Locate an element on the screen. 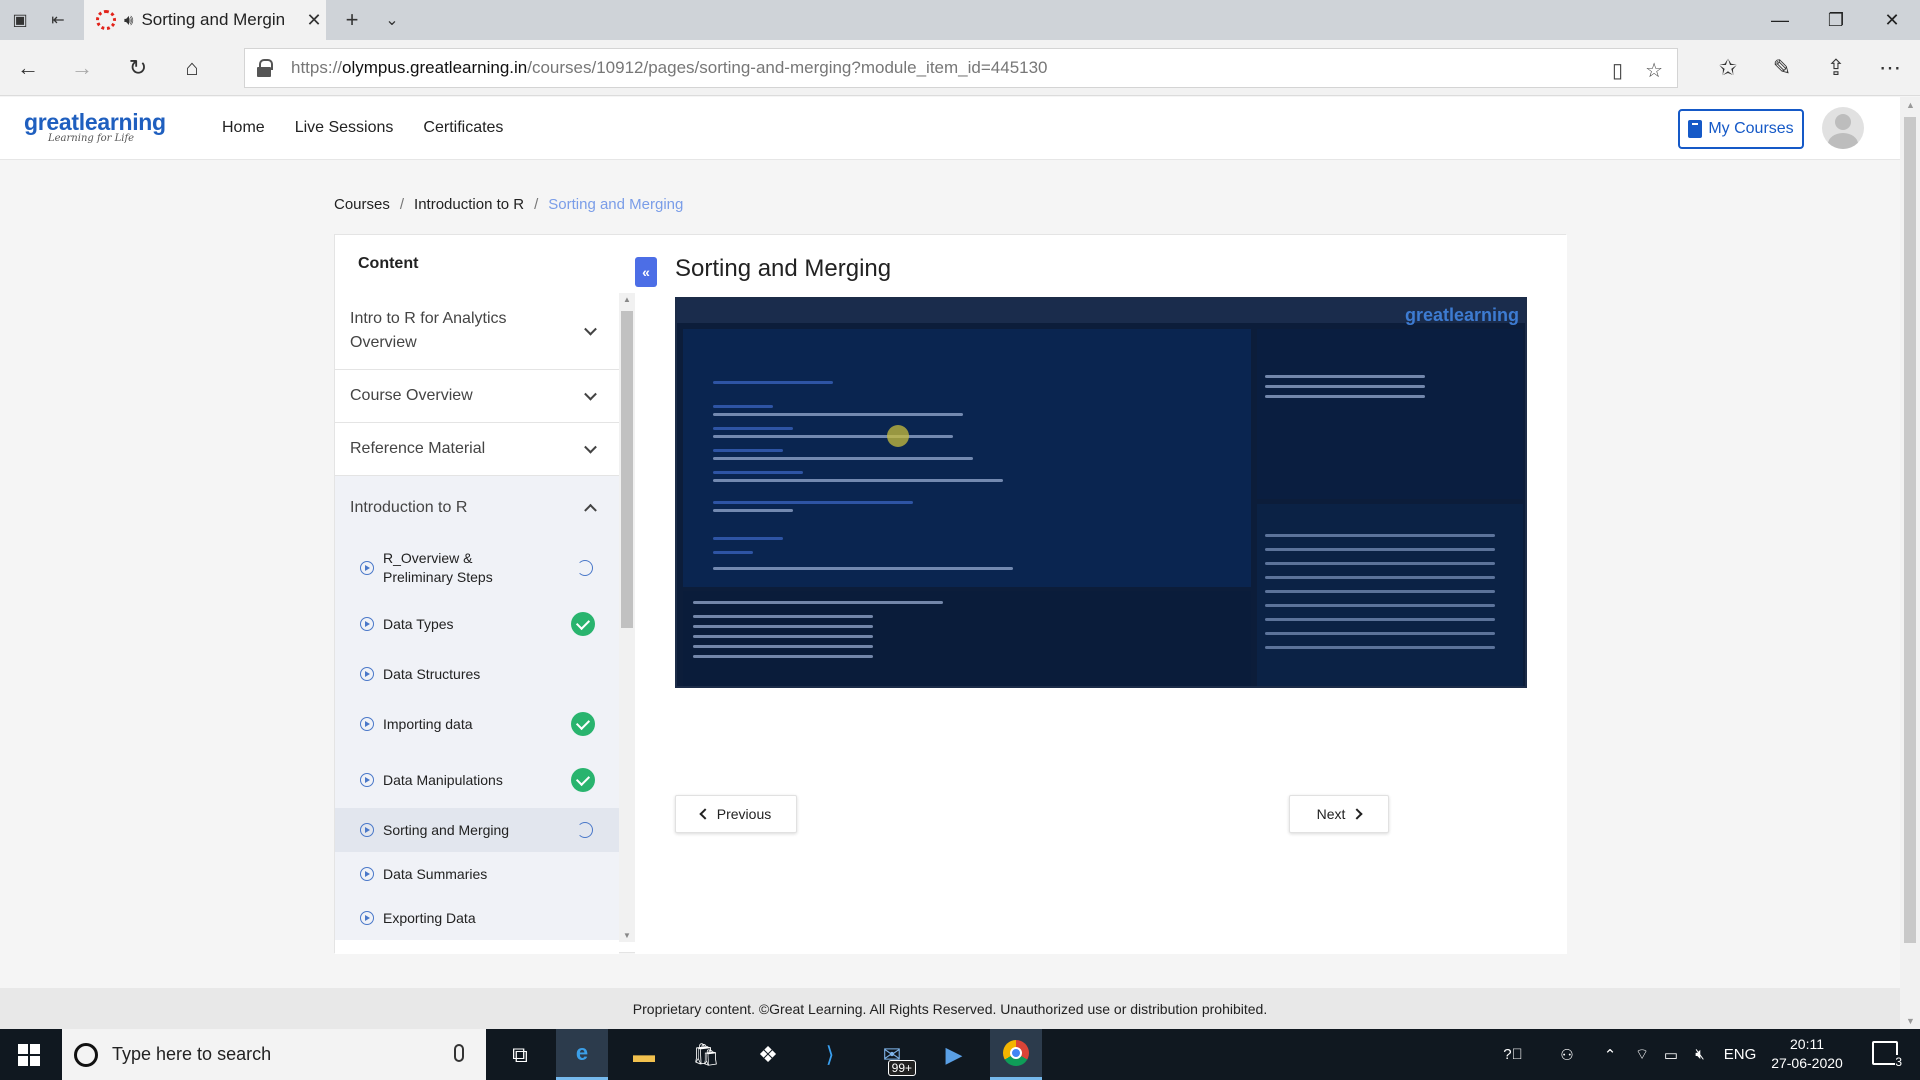  nav-home: Home is located at coordinates (243, 128).